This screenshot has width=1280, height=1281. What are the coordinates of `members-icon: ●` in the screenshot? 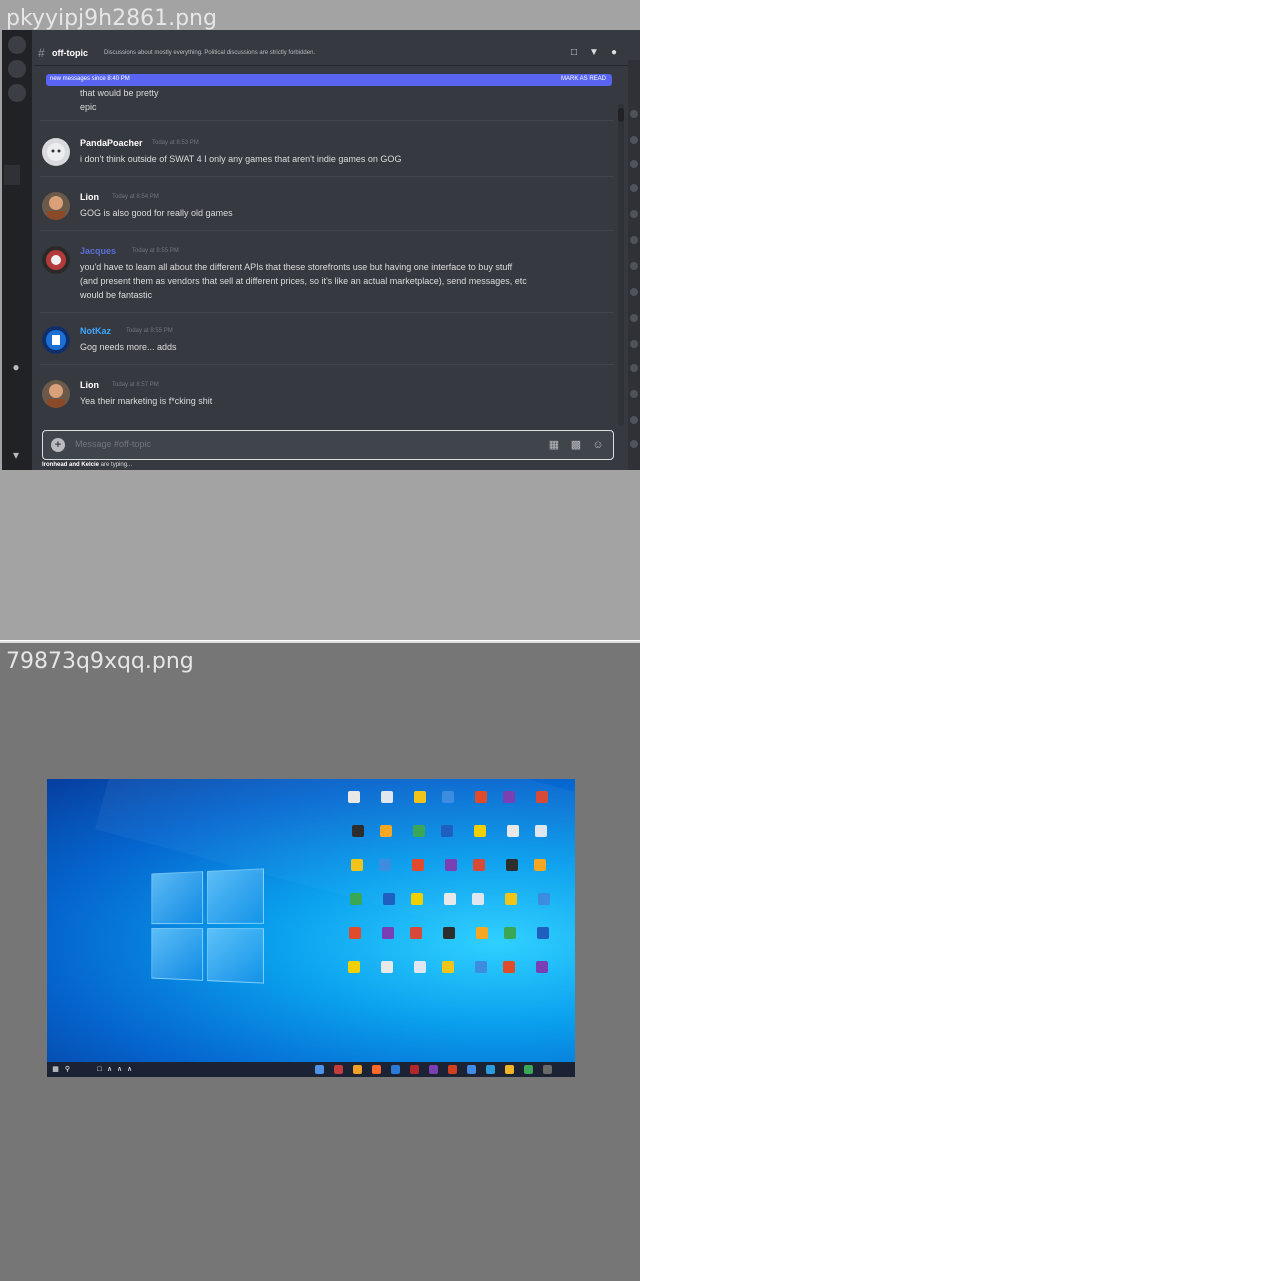 It's located at (614, 53).